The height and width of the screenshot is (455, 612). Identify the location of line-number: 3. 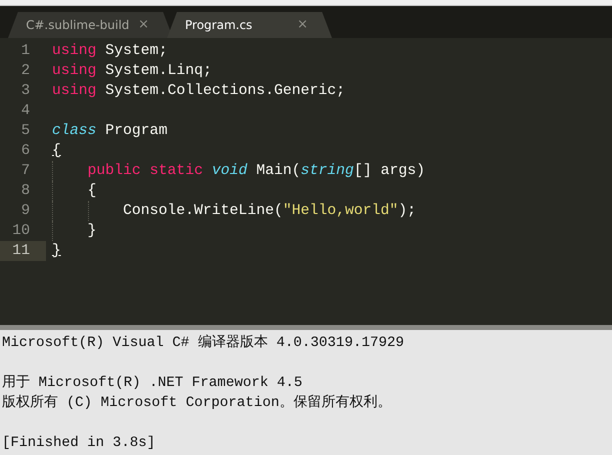
(25, 91).